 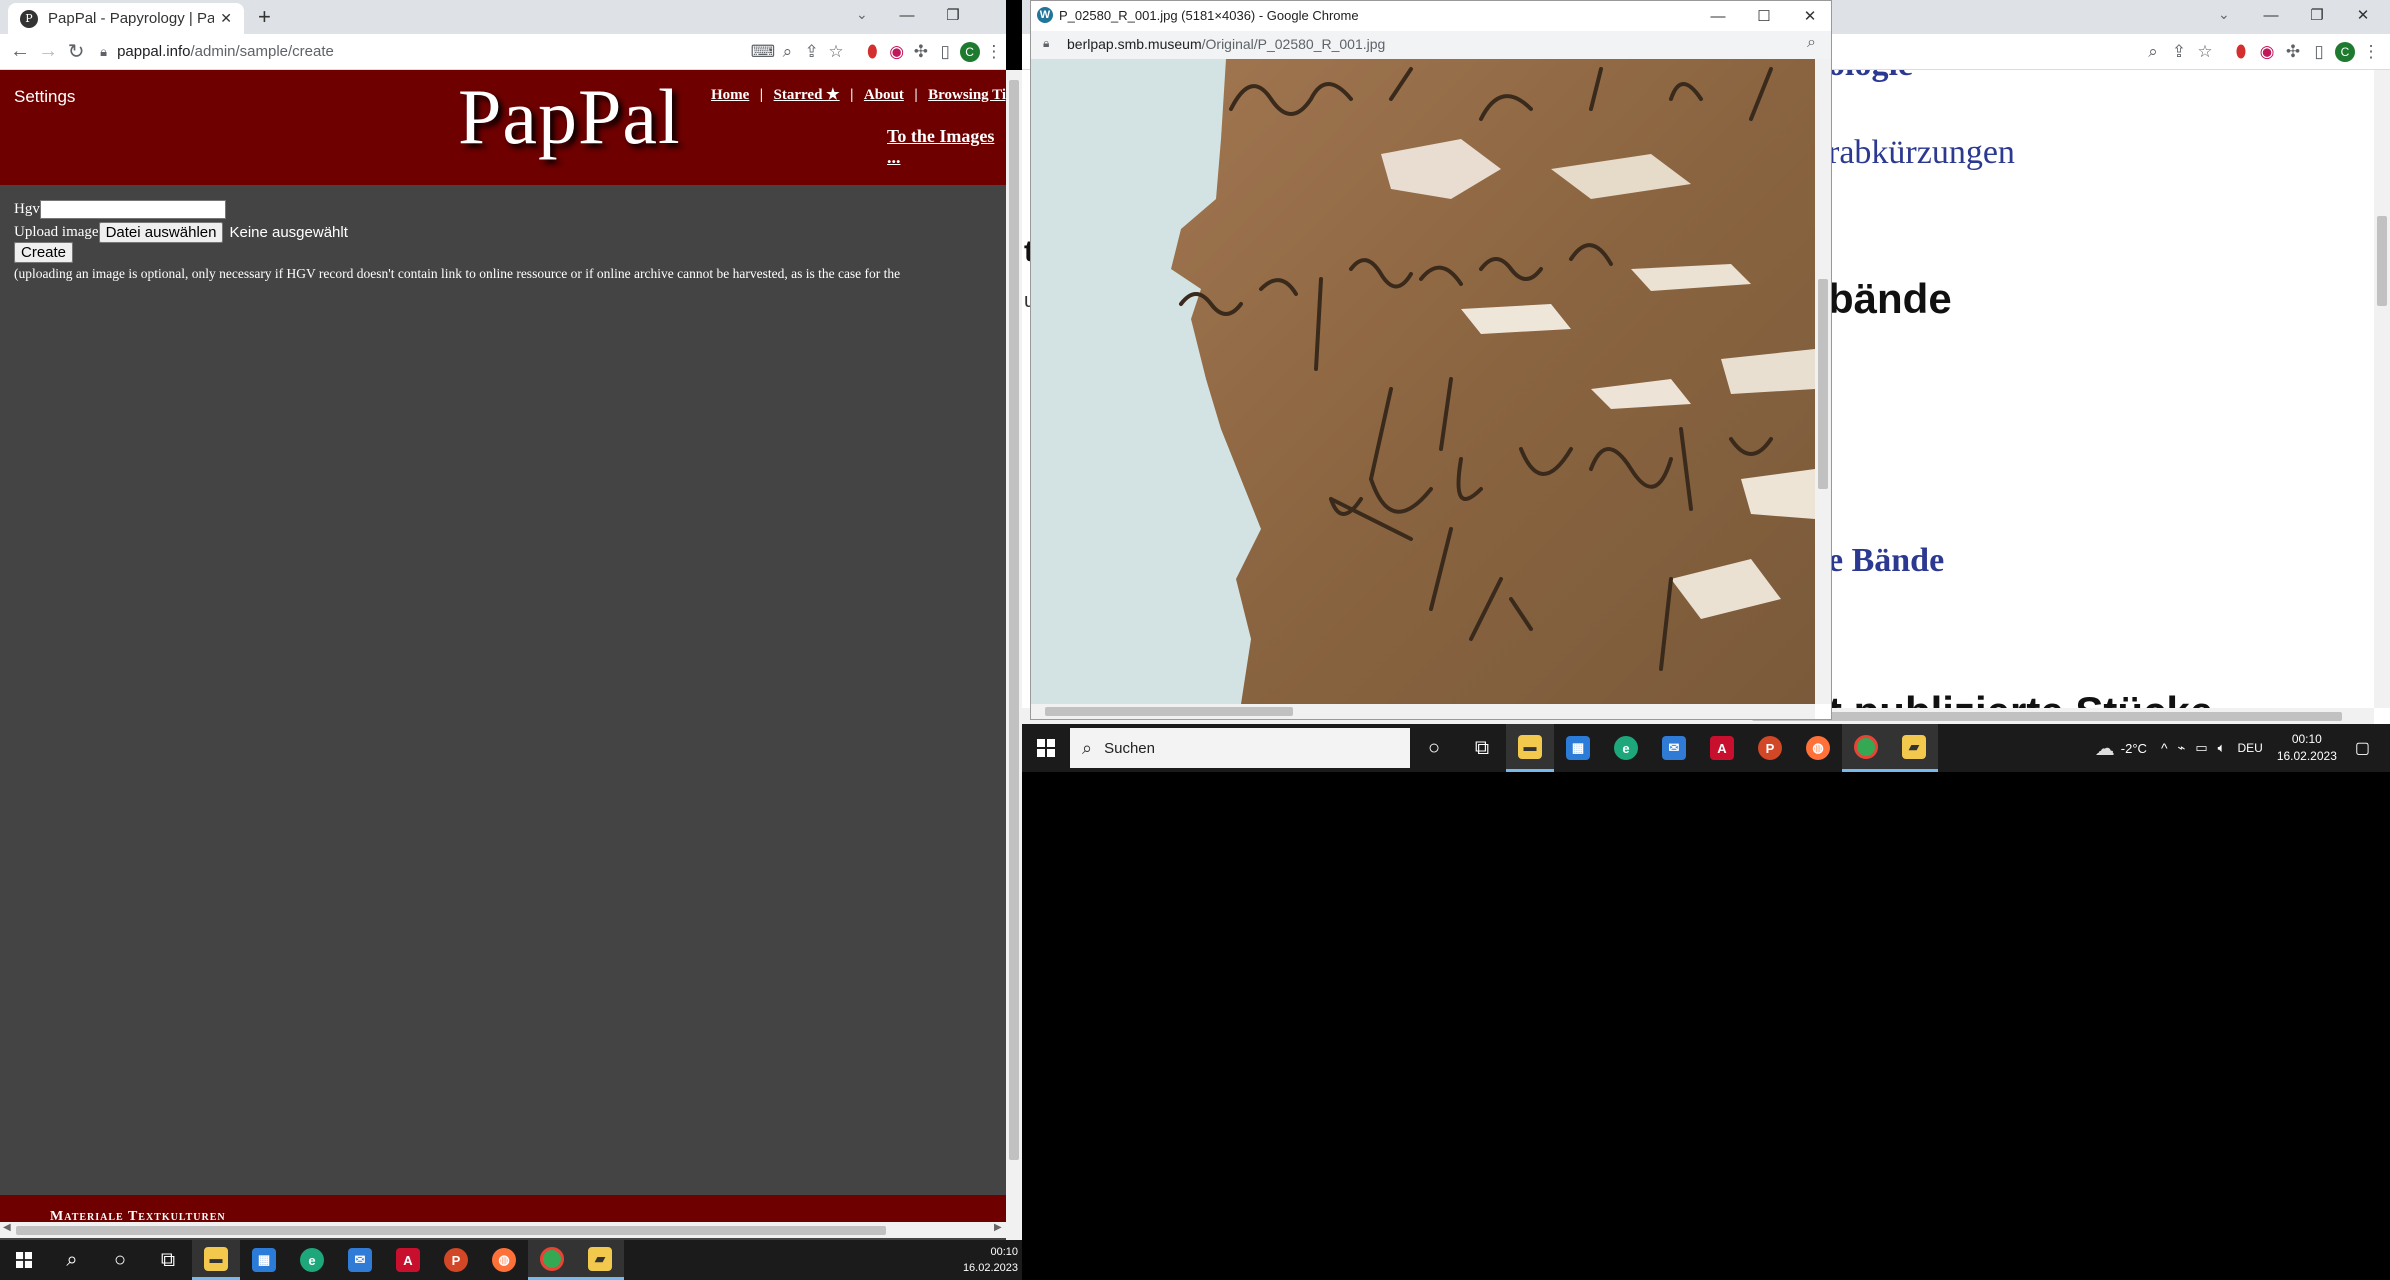 What do you see at coordinates (990, 1260) in the screenshot?
I see `main-clock: 00:10 16.02.2023` at bounding box center [990, 1260].